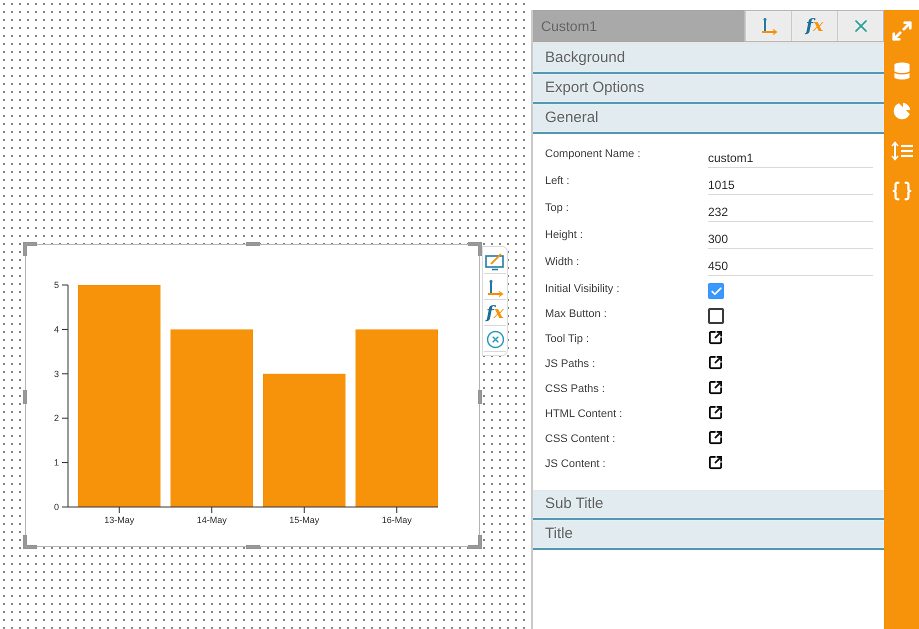 The image size is (919, 629). Describe the element at coordinates (901, 111) in the screenshot. I see `pie-chart-icon` at that location.